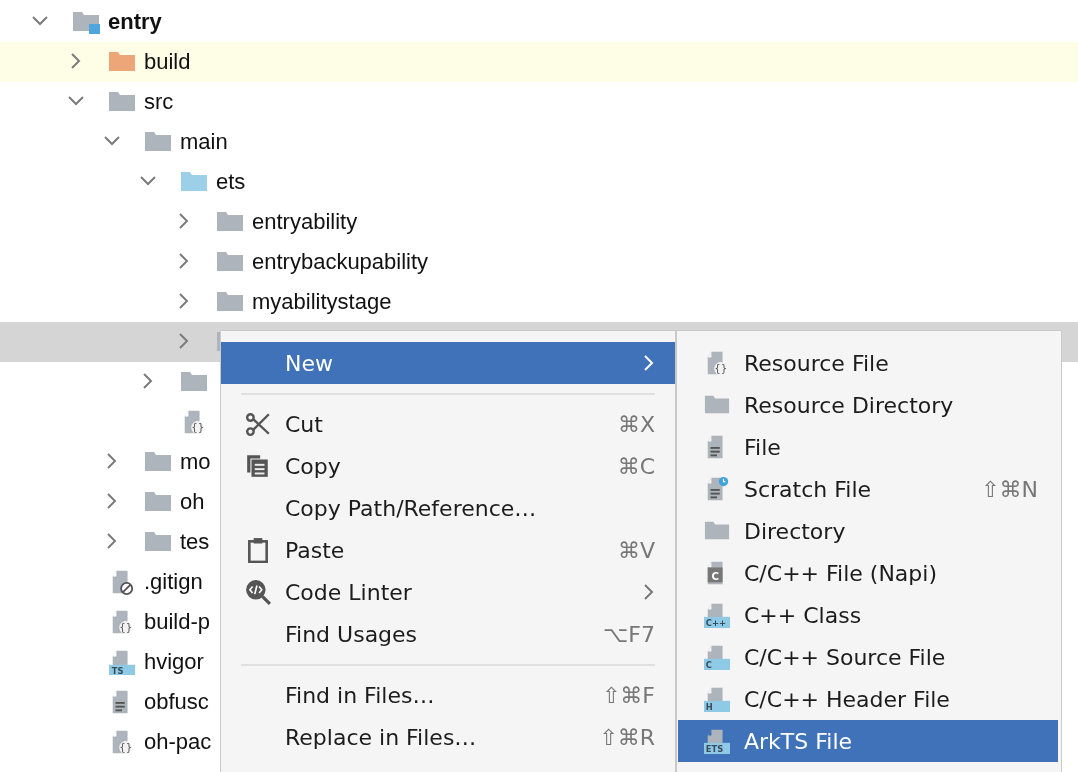 Image resolution: width=1078 pixels, height=772 pixels. I want to click on menu-item: Copy ⌘C, so click(448, 466).